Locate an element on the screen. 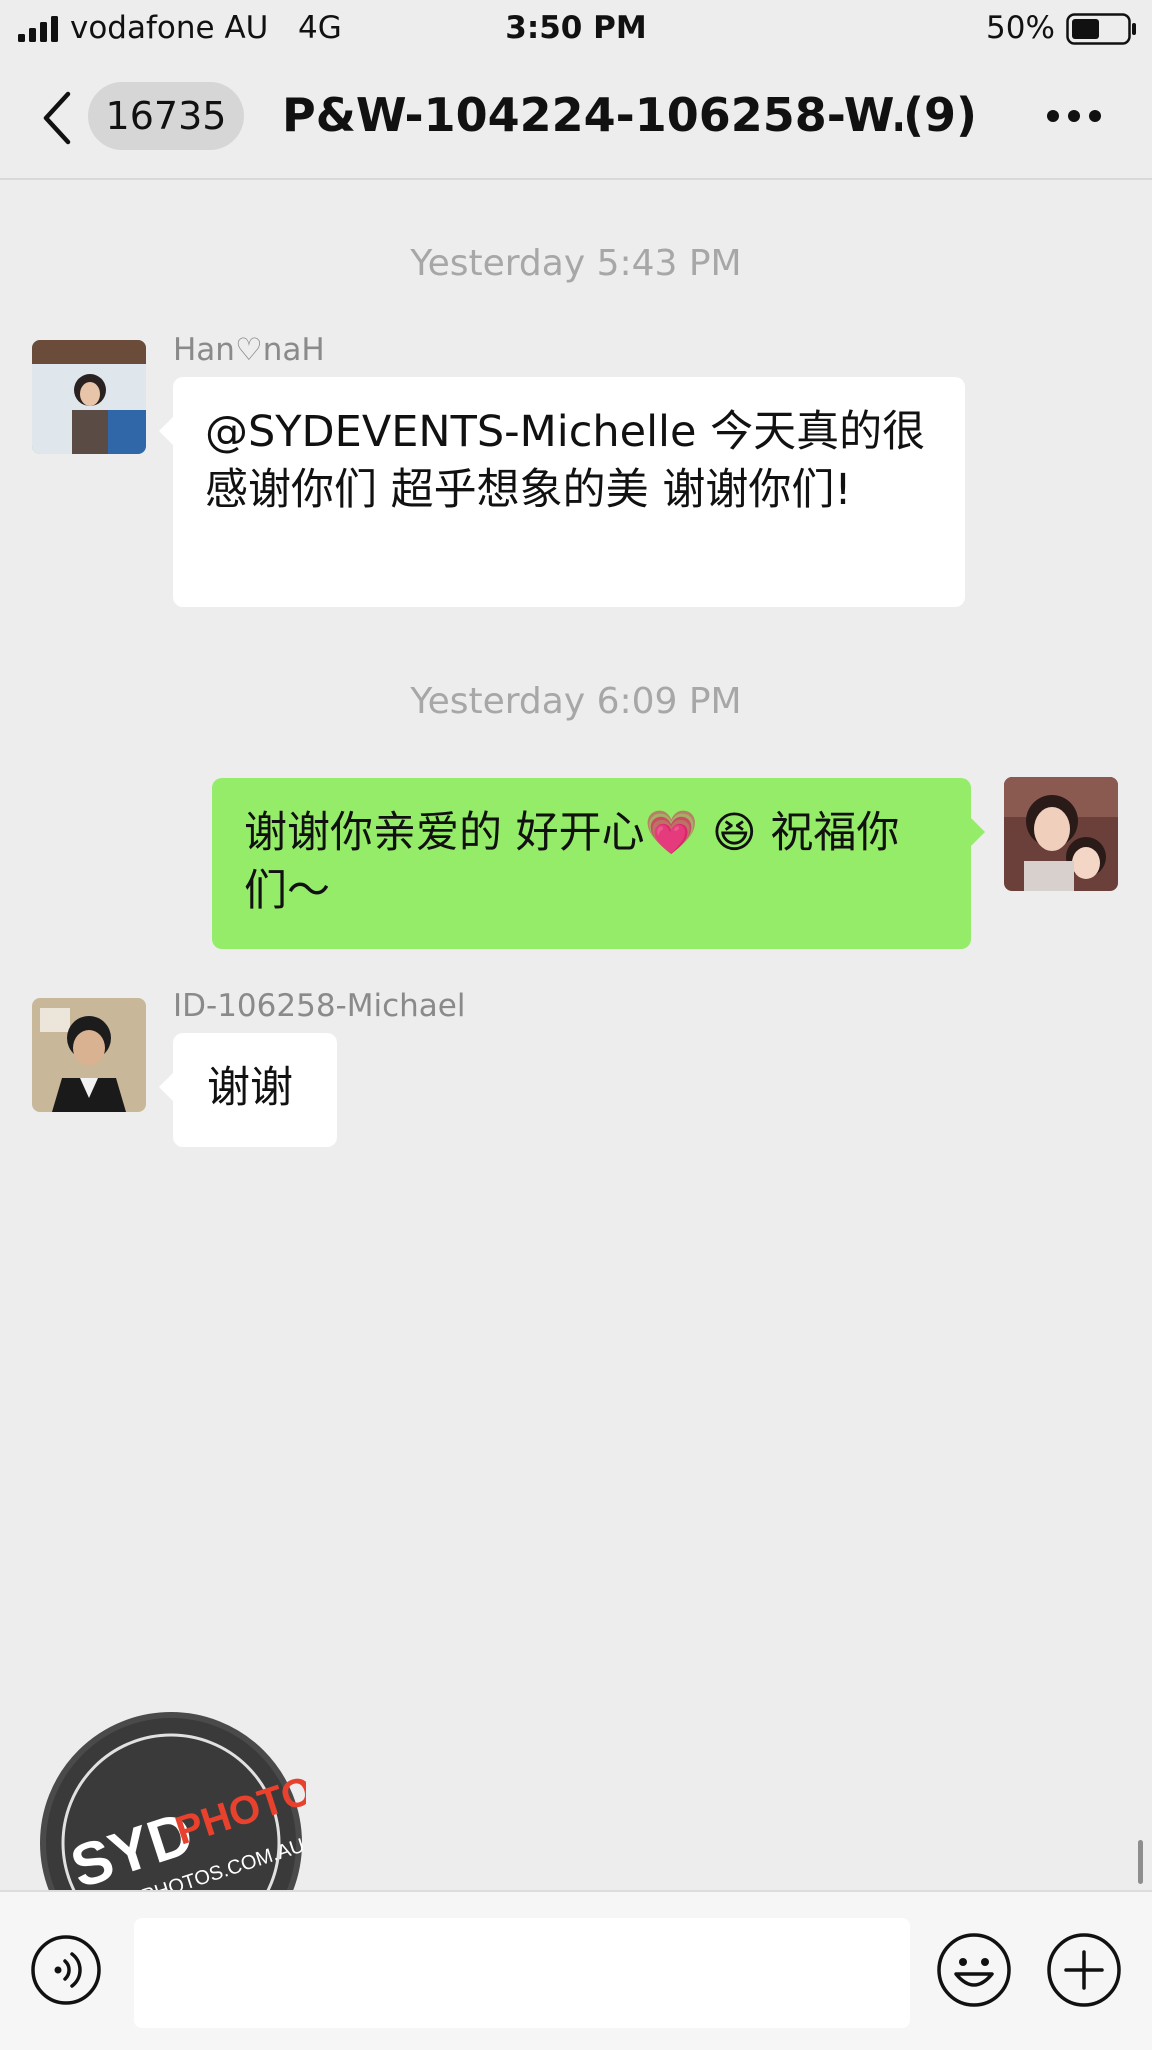  battery-icon is located at coordinates (1101, 29).